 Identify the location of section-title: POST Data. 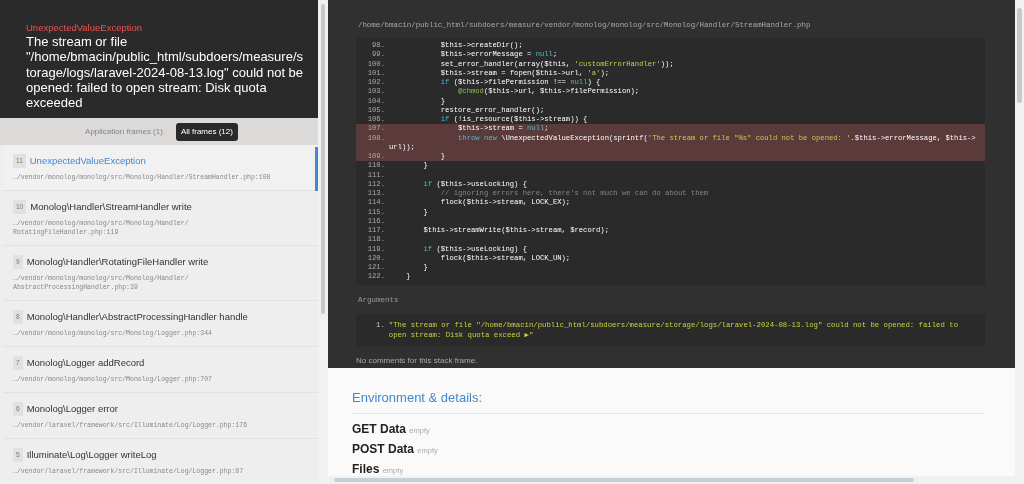
(383, 448).